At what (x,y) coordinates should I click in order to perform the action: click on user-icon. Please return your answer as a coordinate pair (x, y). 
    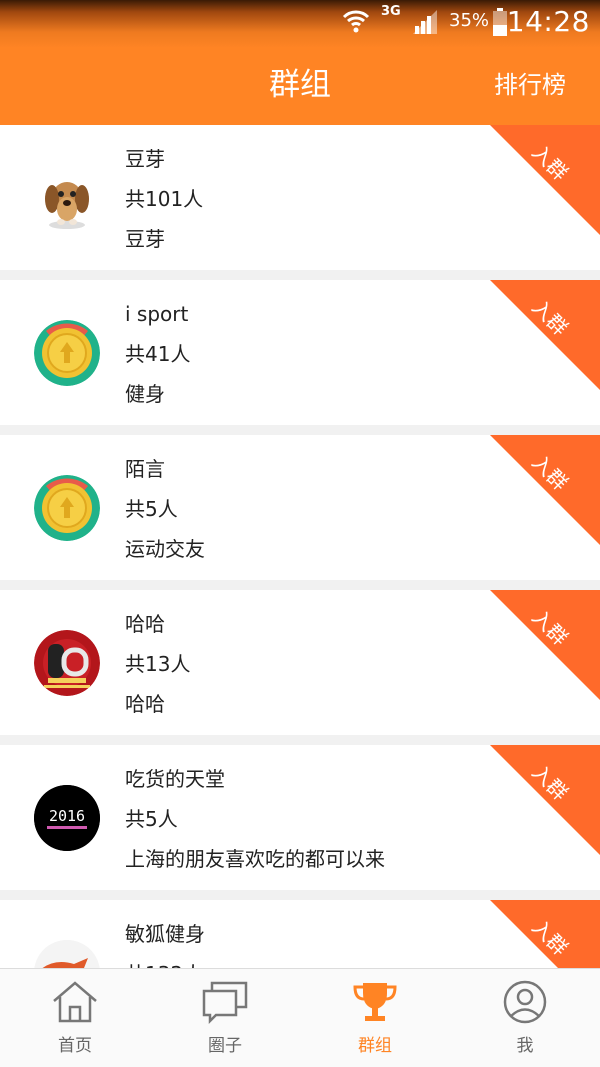
    Looking at the image, I should click on (525, 1002).